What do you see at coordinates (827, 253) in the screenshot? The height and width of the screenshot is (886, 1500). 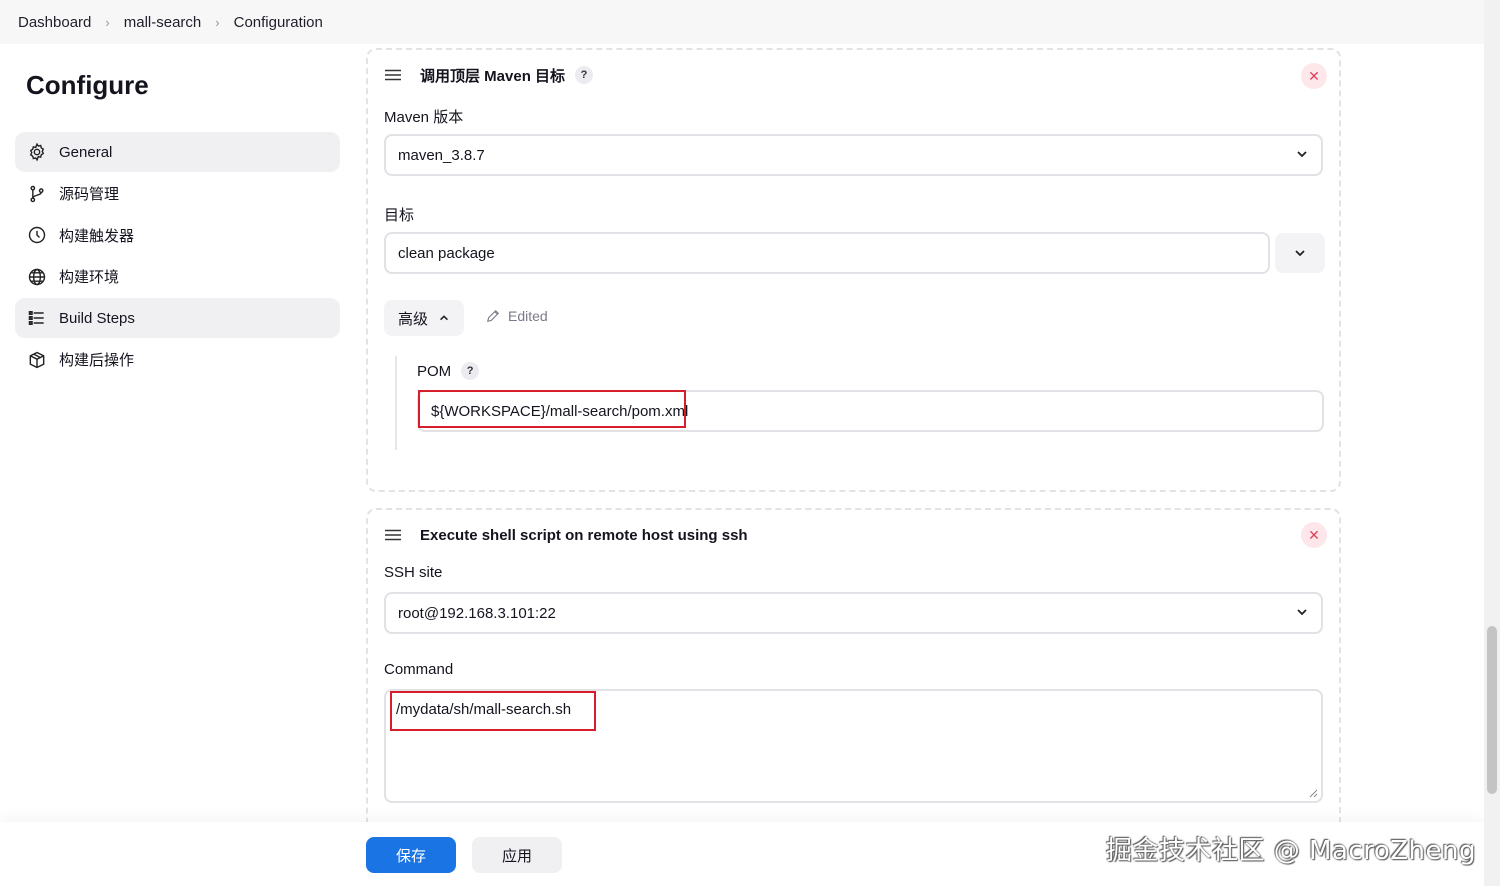 I see `goals-input: clean package` at bounding box center [827, 253].